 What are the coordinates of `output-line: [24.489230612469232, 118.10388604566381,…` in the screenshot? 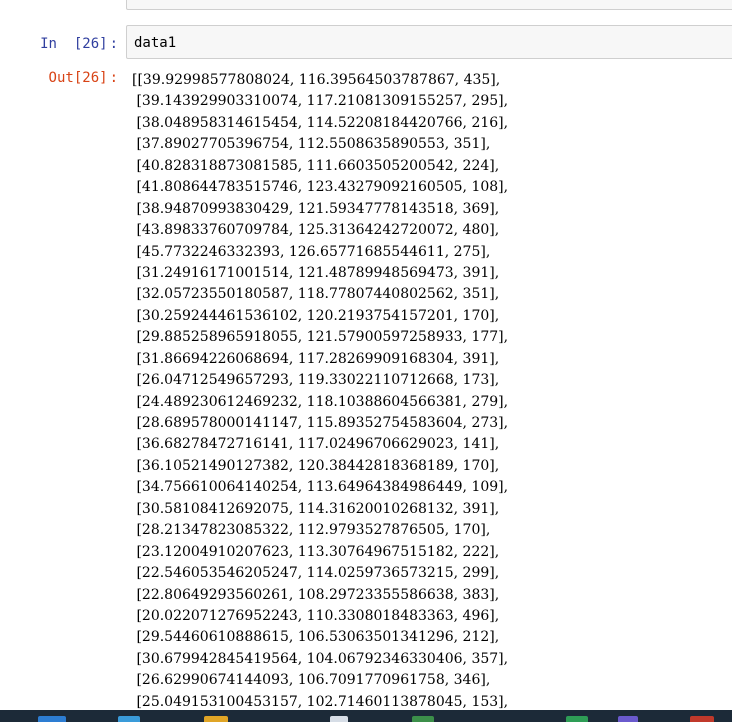 It's located at (320, 401).